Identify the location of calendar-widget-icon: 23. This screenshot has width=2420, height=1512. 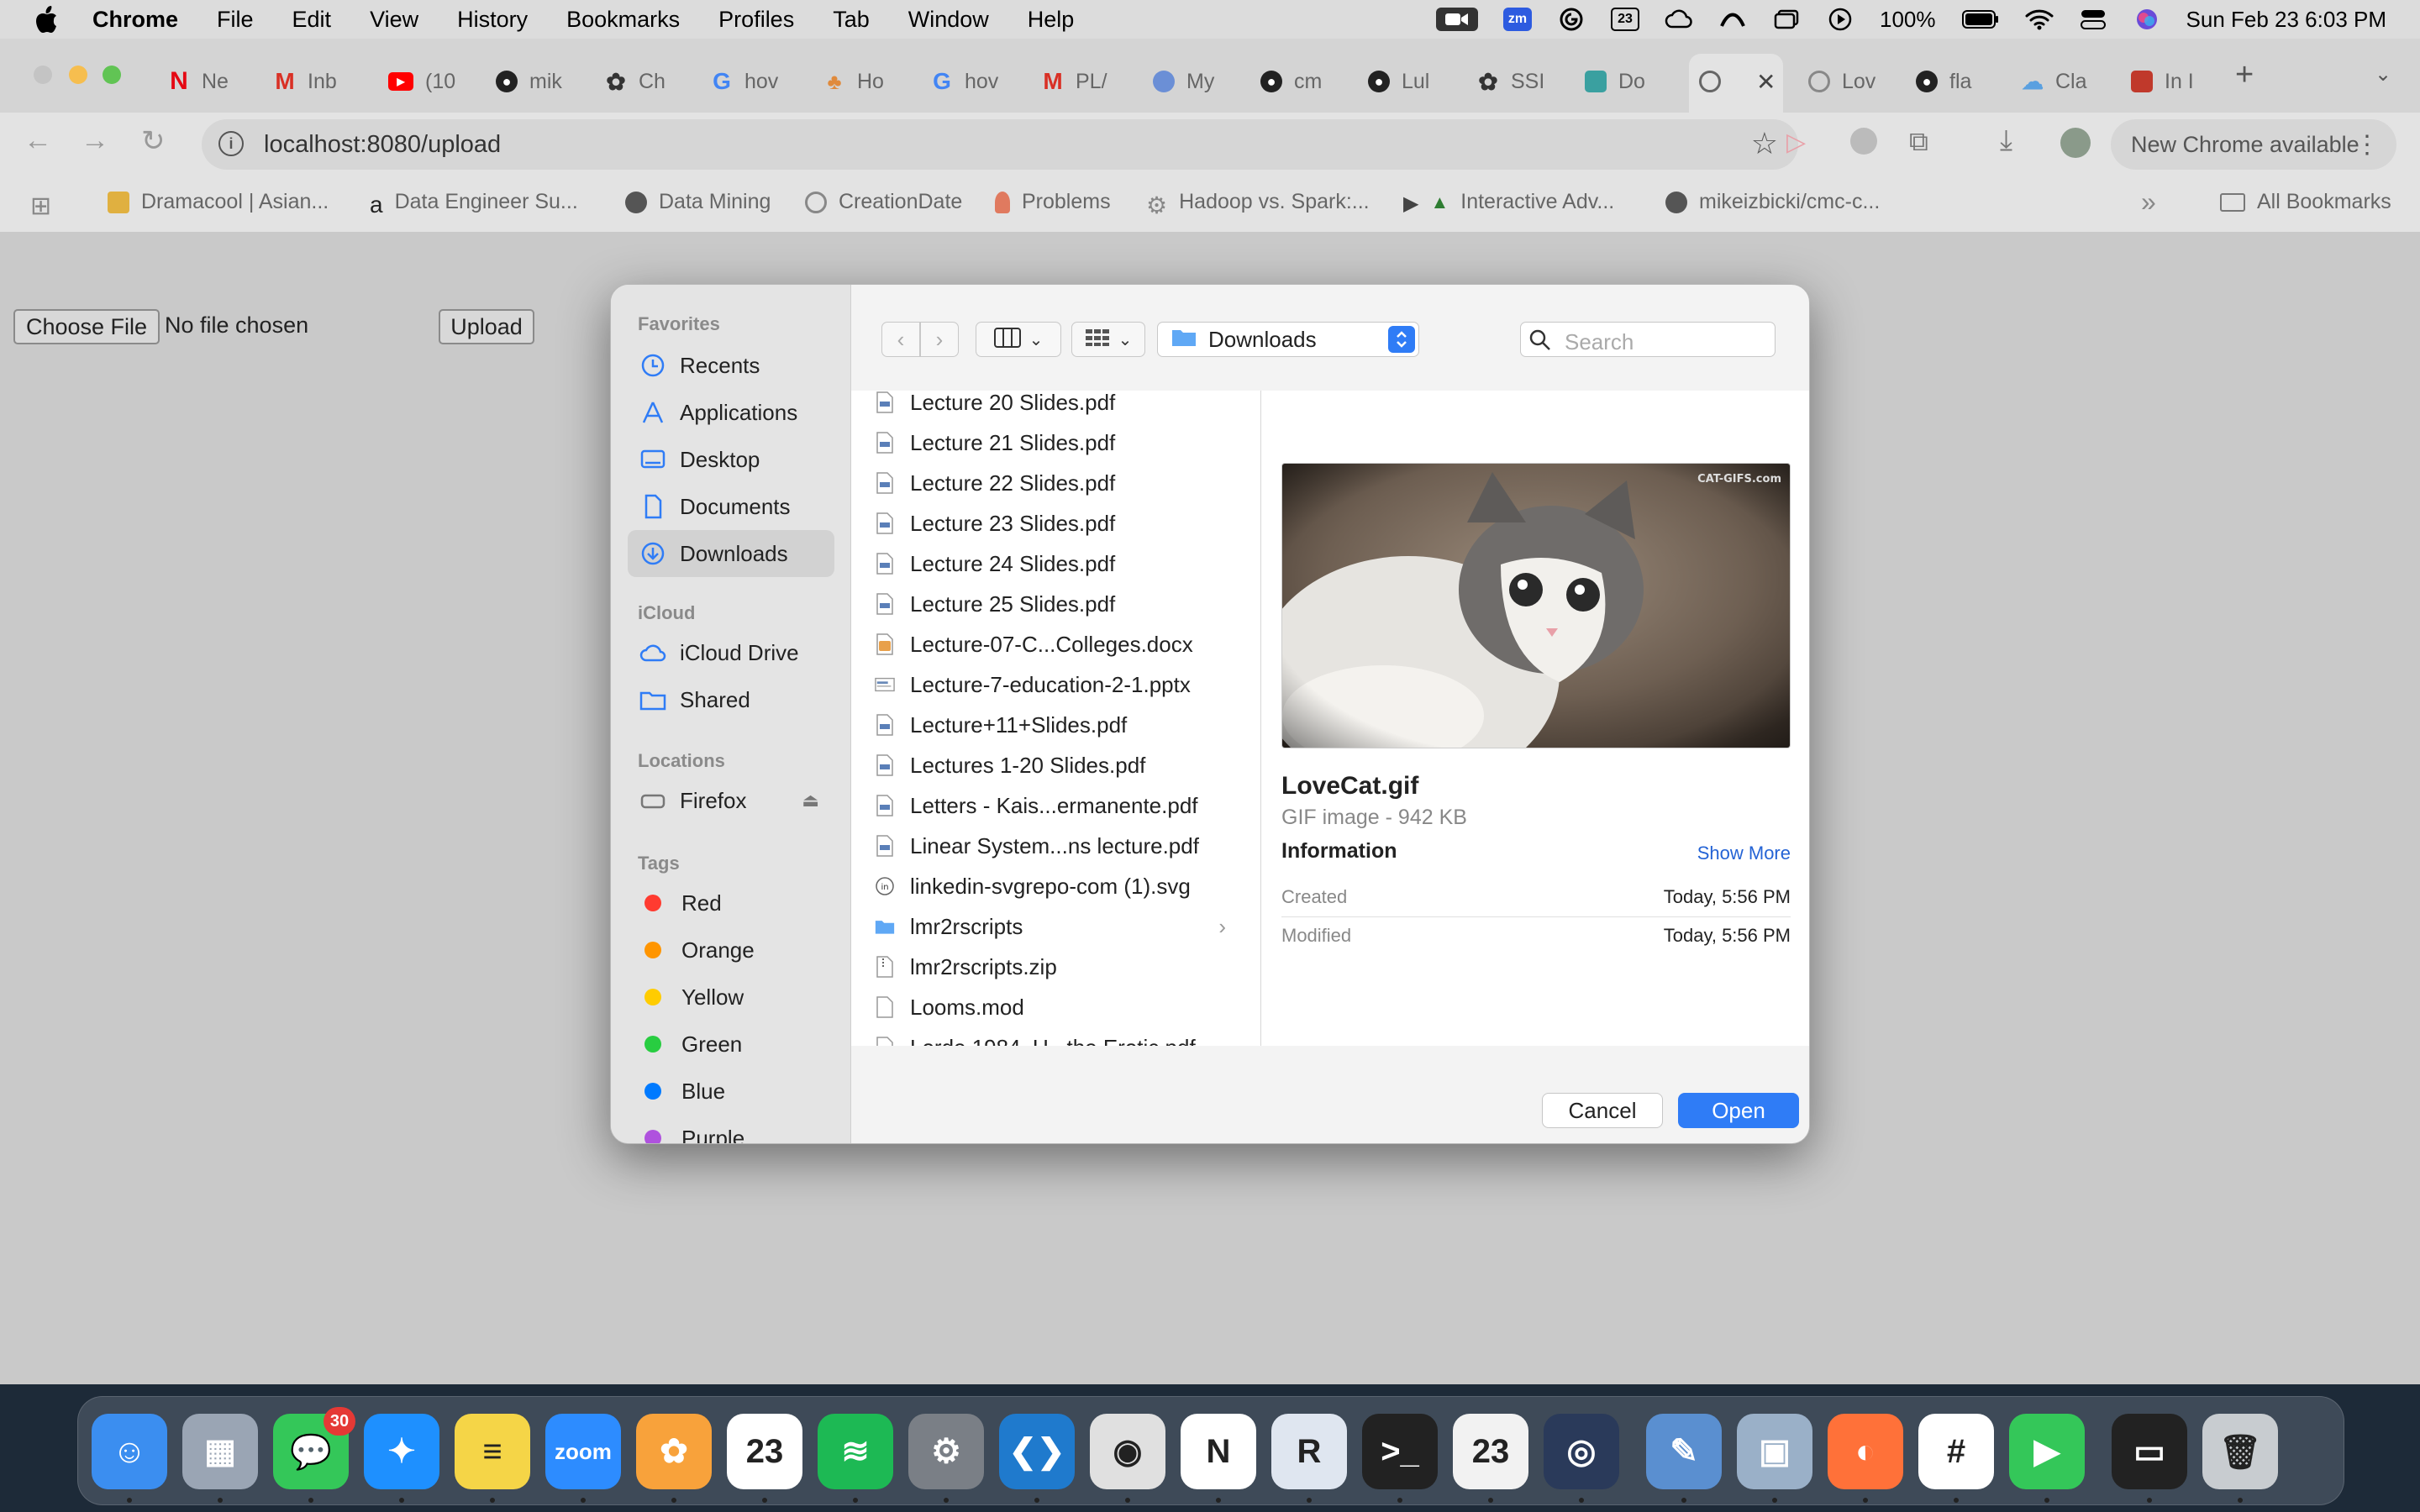
(1490, 1451).